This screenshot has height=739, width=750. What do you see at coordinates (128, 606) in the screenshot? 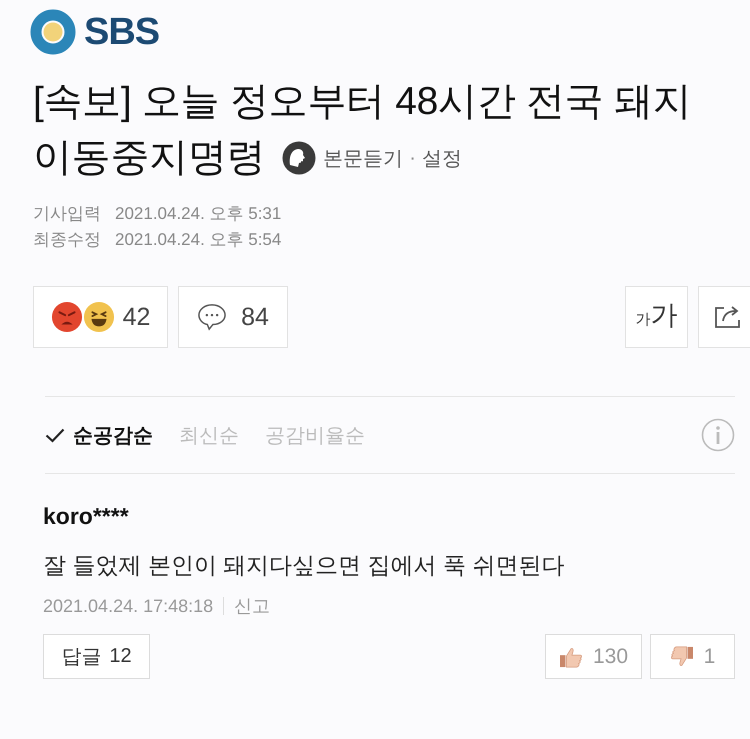
I see `comment-time: 2021.04.24. 17:48:18` at bounding box center [128, 606].